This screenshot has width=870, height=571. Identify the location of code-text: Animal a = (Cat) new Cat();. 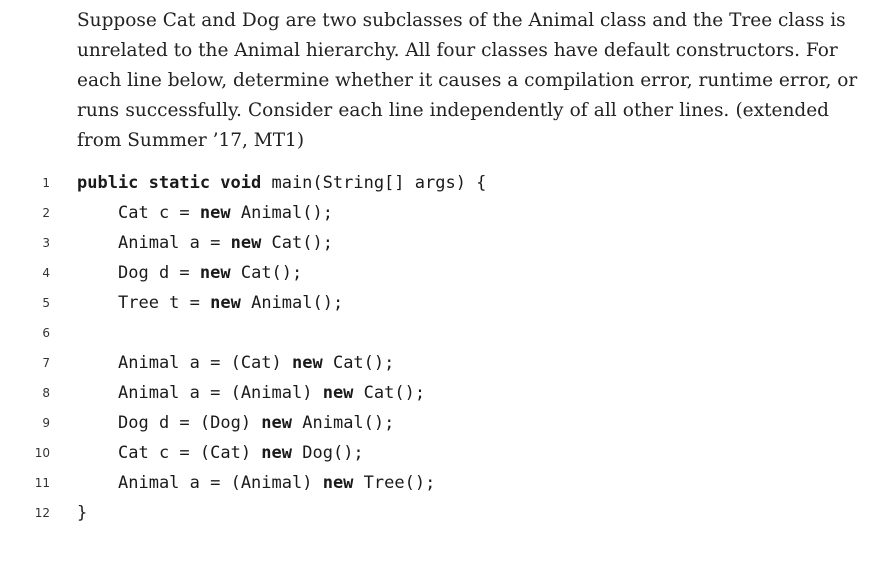
(256, 363).